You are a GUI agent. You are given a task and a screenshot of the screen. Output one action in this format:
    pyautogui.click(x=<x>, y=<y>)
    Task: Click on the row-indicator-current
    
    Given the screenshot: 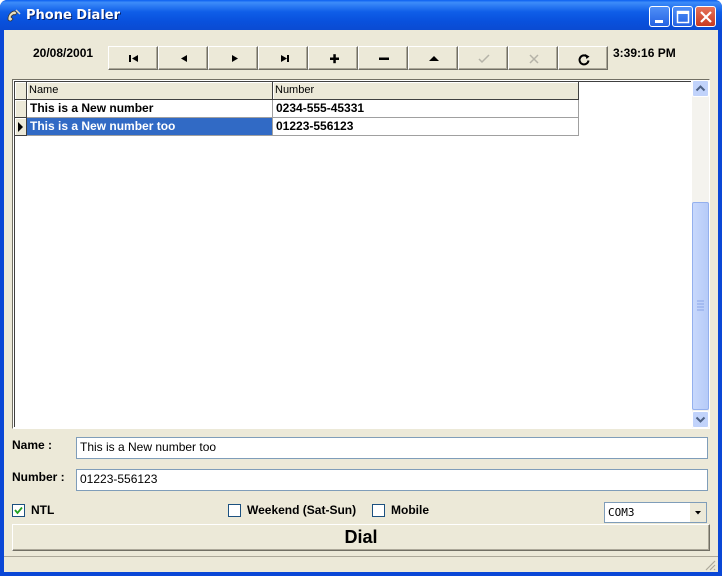 What is the action you would take?
    pyautogui.click(x=21, y=127)
    